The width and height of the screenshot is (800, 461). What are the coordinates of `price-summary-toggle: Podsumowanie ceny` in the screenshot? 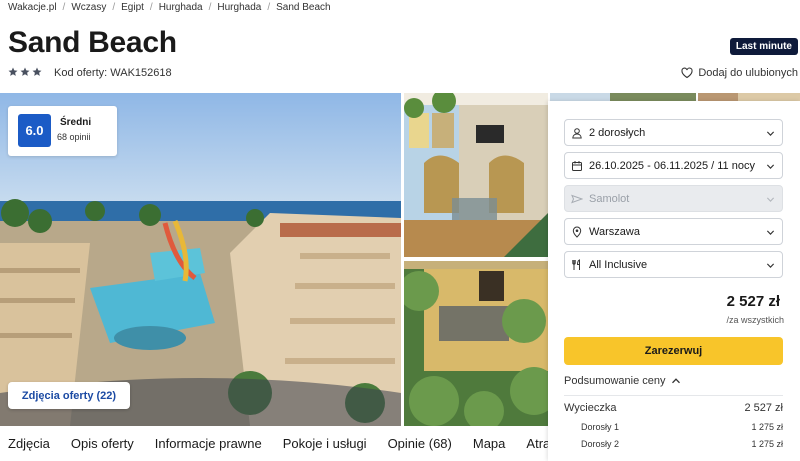 It's located at (622, 381).